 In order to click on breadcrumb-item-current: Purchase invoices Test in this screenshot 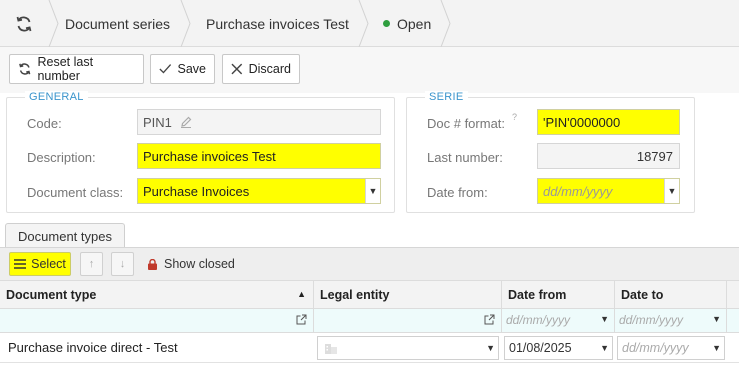, I will do `click(277, 23)`.